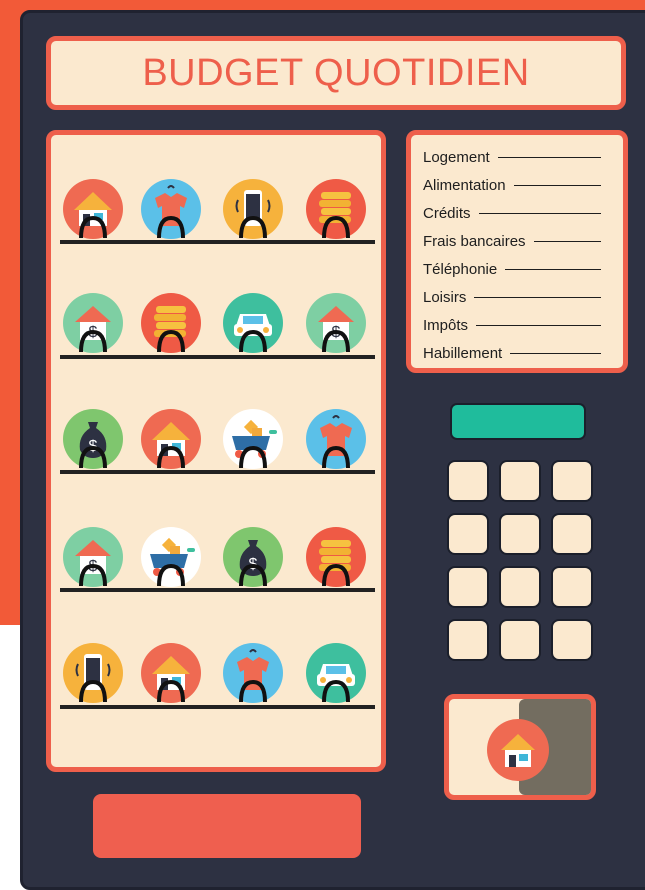  What do you see at coordinates (518, 750) in the screenshot?
I see `house-coin-icon` at bounding box center [518, 750].